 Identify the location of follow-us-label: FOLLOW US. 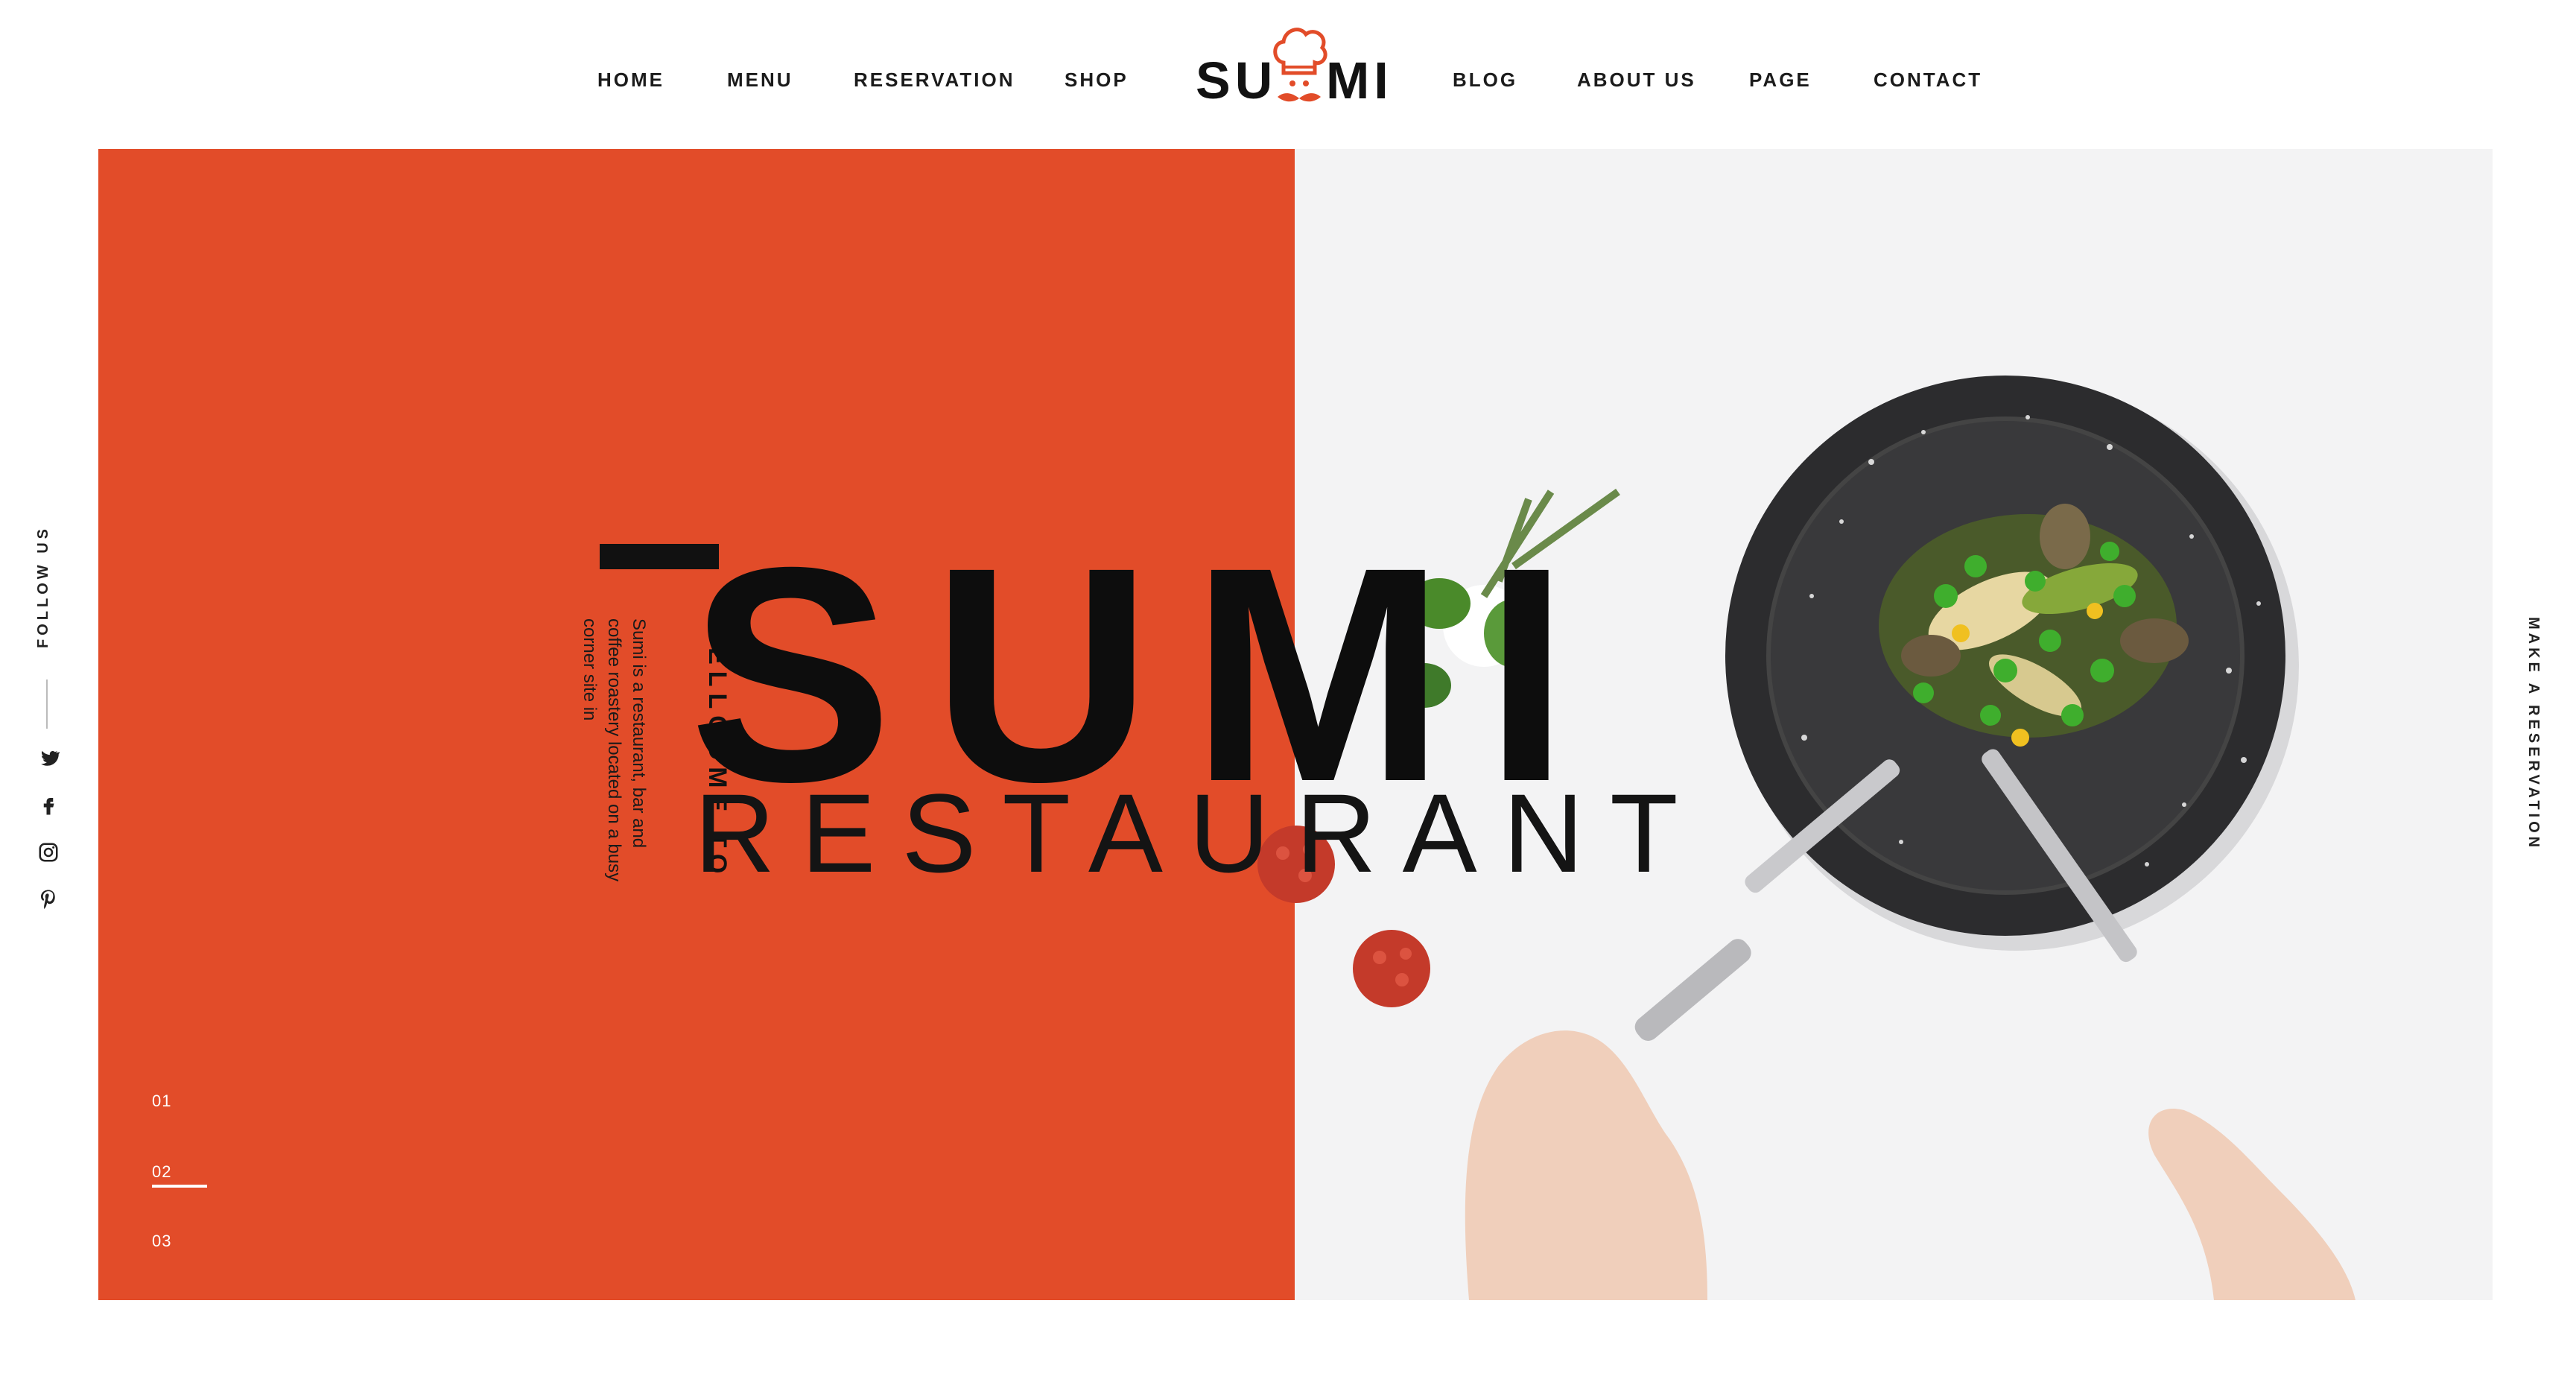
(43, 586).